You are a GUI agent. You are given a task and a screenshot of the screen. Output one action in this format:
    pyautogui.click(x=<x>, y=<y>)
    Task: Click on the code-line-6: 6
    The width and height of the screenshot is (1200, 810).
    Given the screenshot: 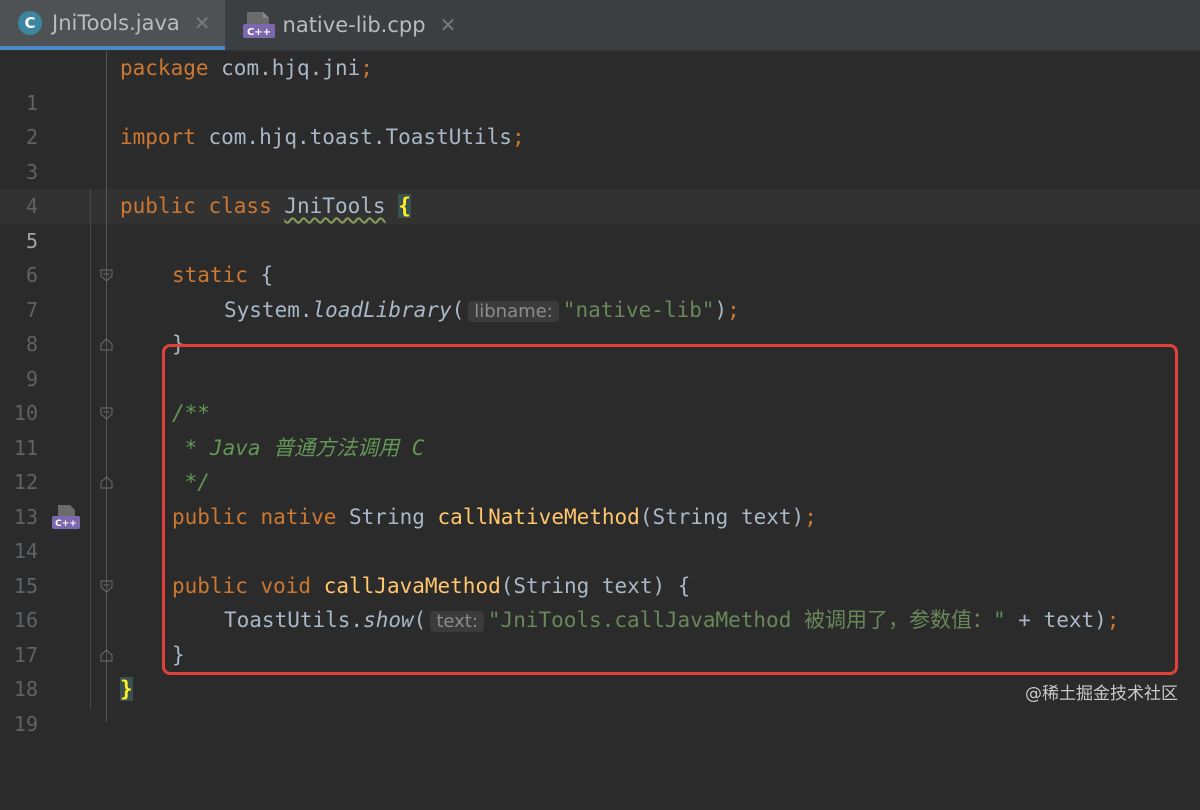 What is the action you would take?
    pyautogui.click(x=600, y=255)
    